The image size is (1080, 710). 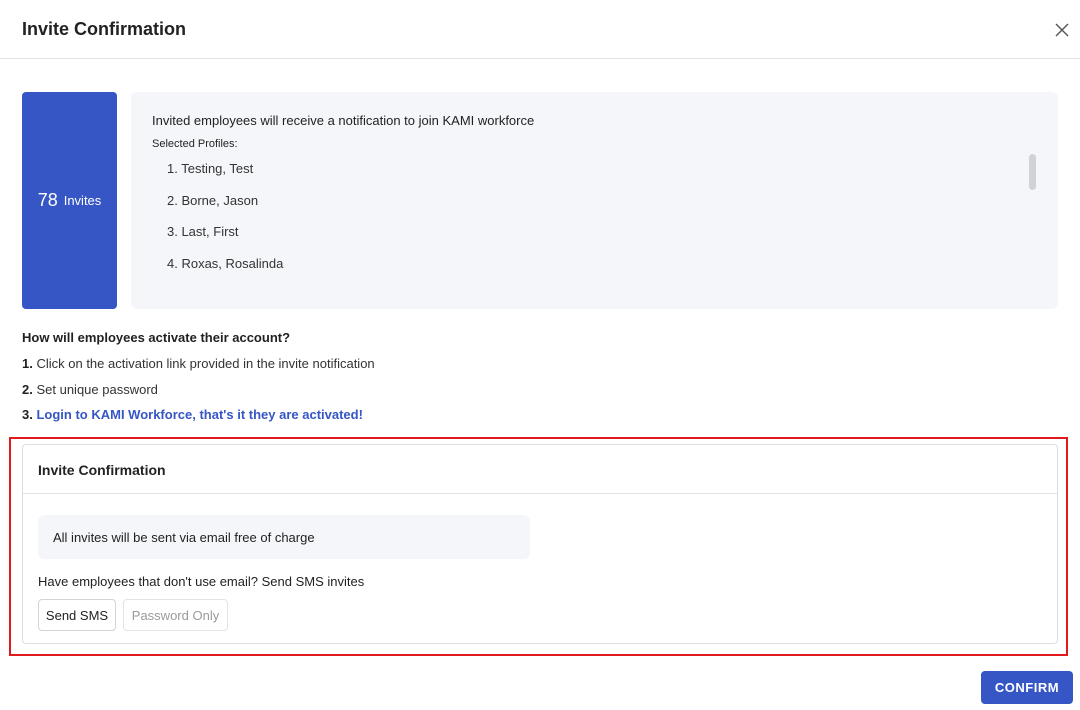 I want to click on modal-header: Invite Confirmation, so click(x=540, y=29).